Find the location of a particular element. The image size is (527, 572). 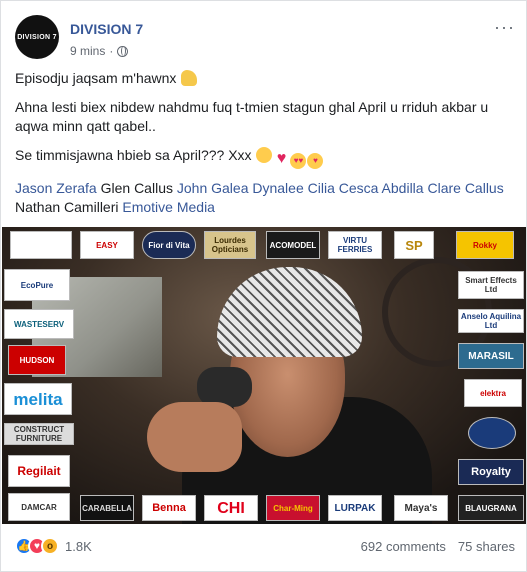

post-time: 9 mins is located at coordinates (87, 51).